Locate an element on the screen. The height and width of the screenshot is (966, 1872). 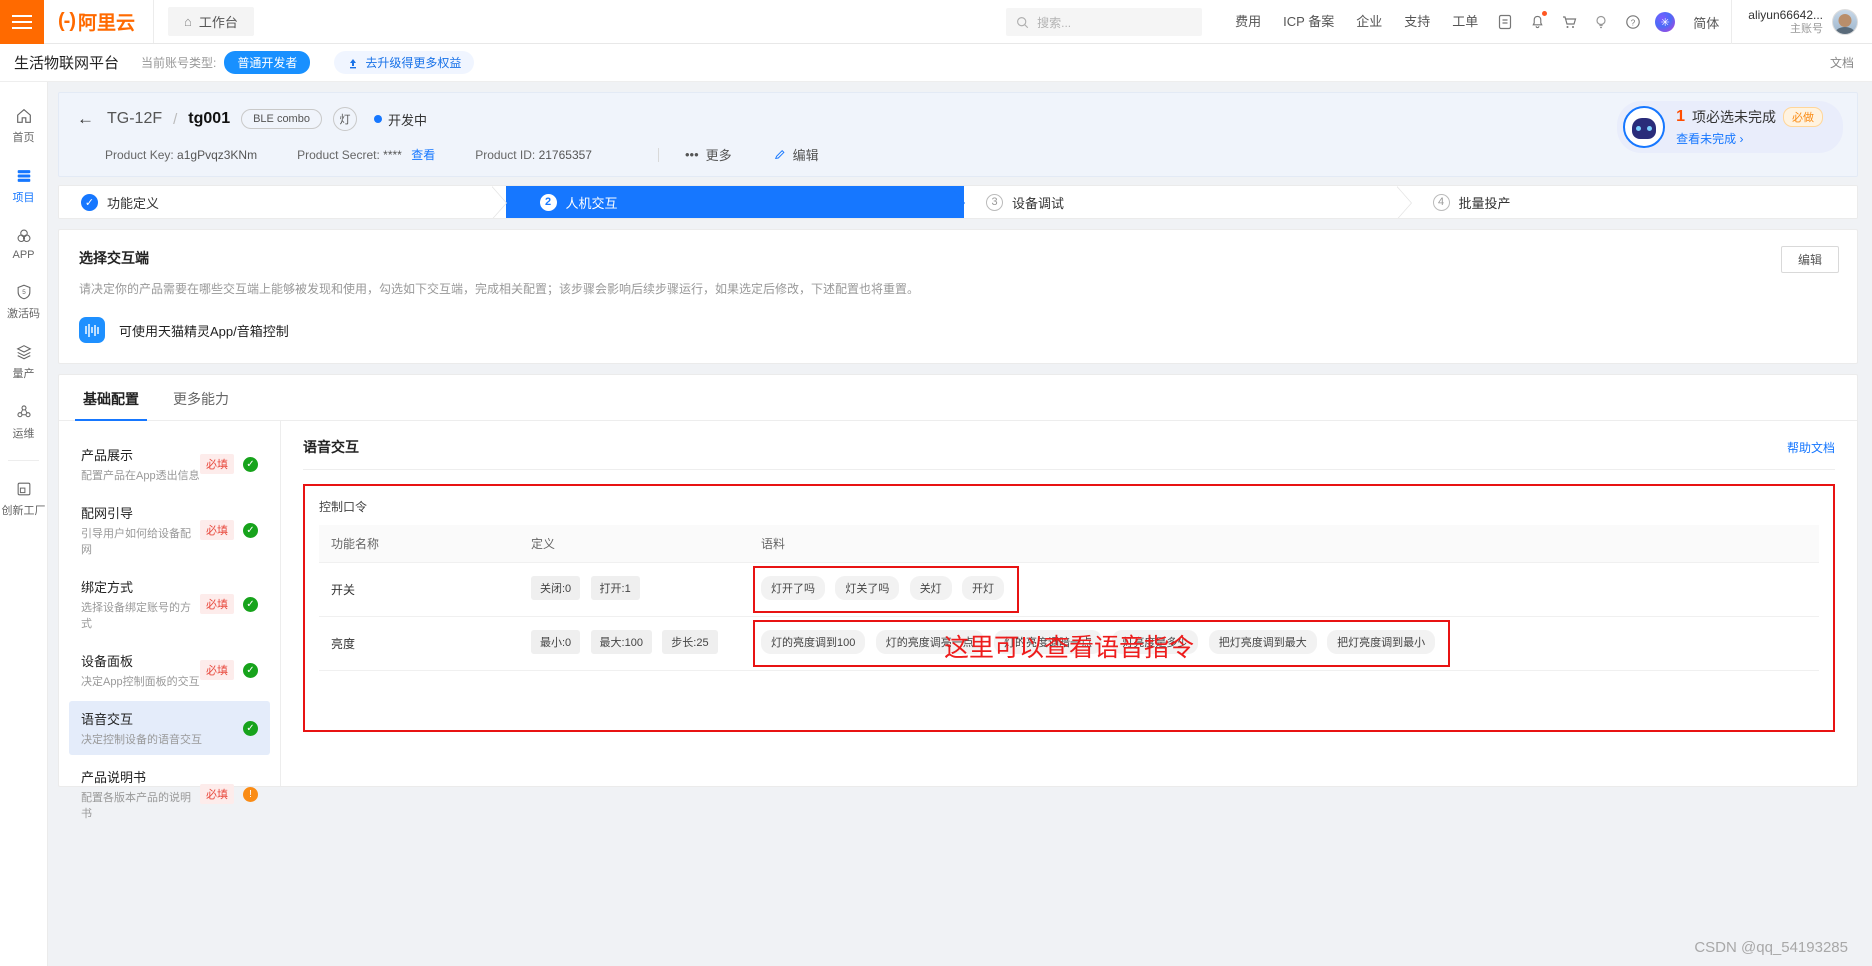
step-human-interaction: 2 人机交互 is located at coordinates (735, 202).